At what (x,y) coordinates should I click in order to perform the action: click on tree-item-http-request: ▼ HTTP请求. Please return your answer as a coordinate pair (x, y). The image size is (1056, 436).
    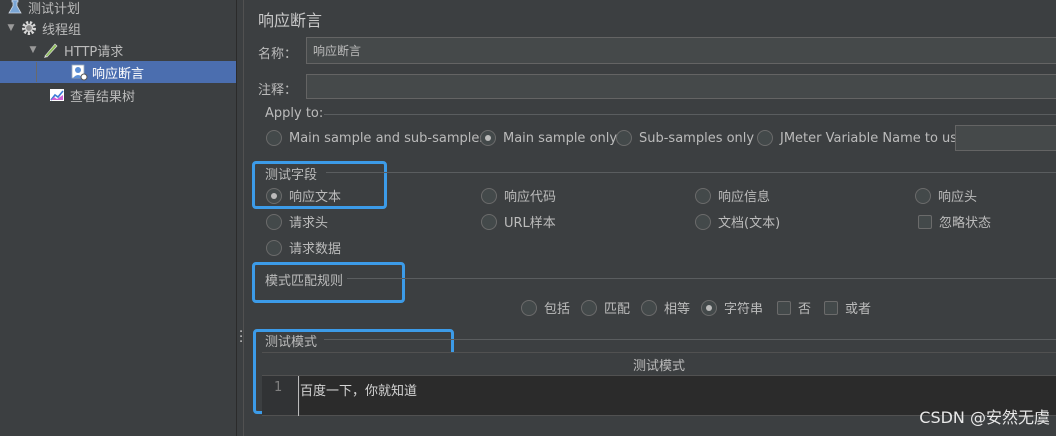
    Looking at the image, I should click on (118, 50).